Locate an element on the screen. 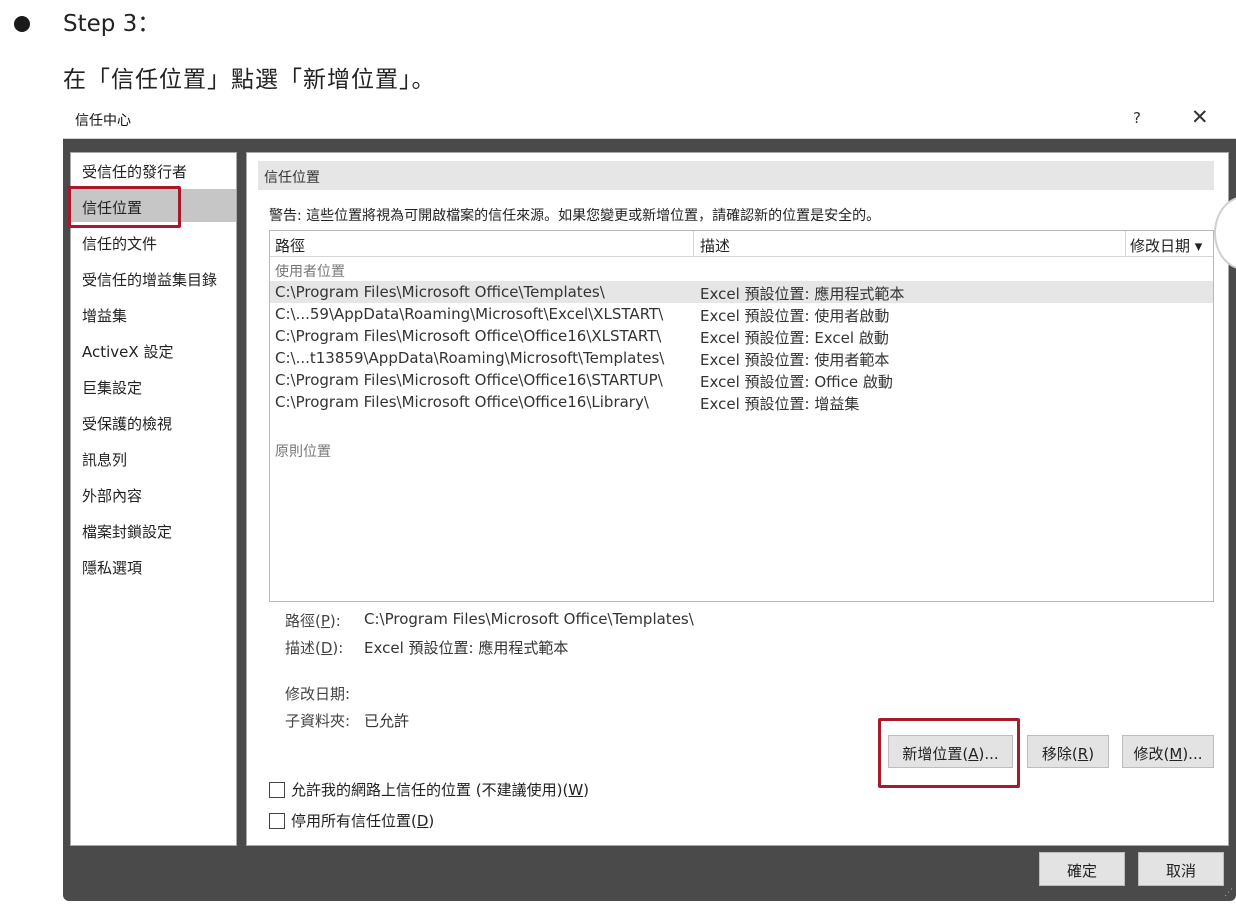 The height and width of the screenshot is (912, 1236). sidebar-item-protected-view: 受保護的檢視 is located at coordinates (153, 421).